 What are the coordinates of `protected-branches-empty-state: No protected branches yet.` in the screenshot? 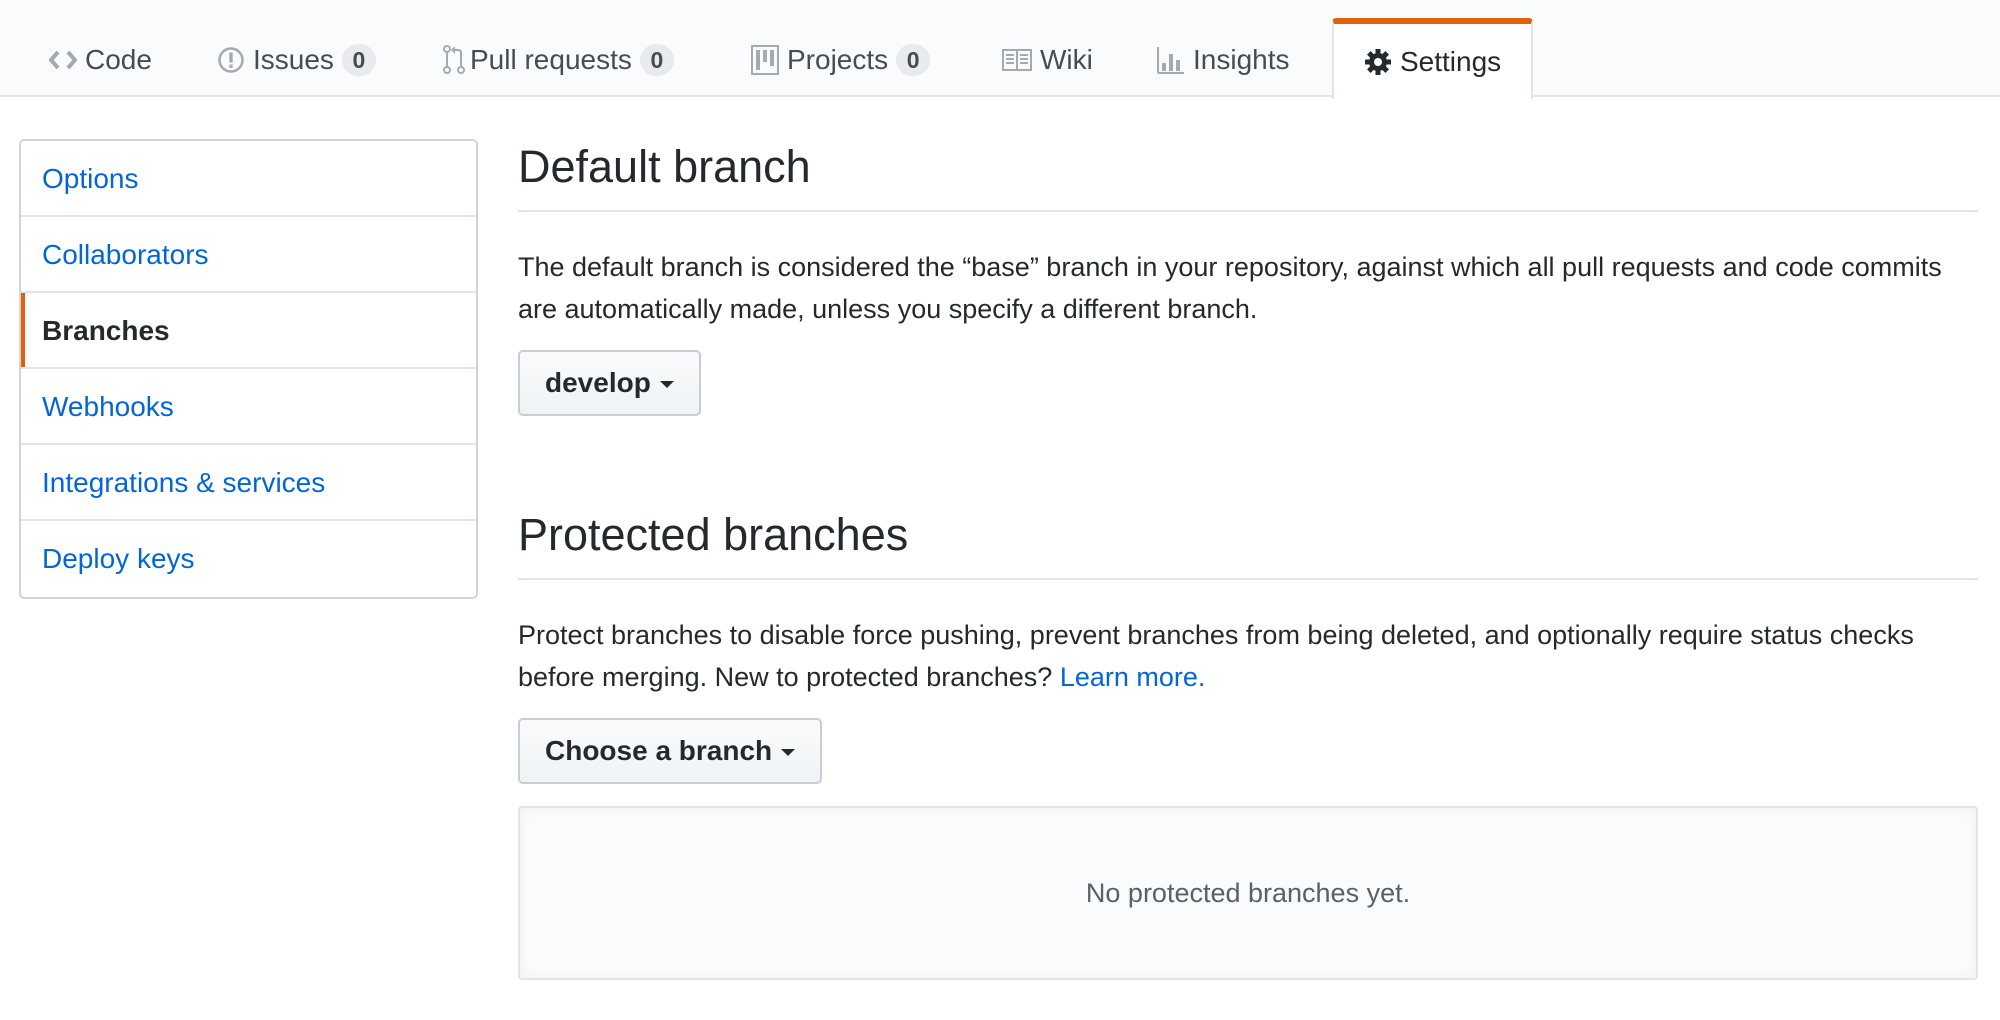 It's located at (1248, 893).